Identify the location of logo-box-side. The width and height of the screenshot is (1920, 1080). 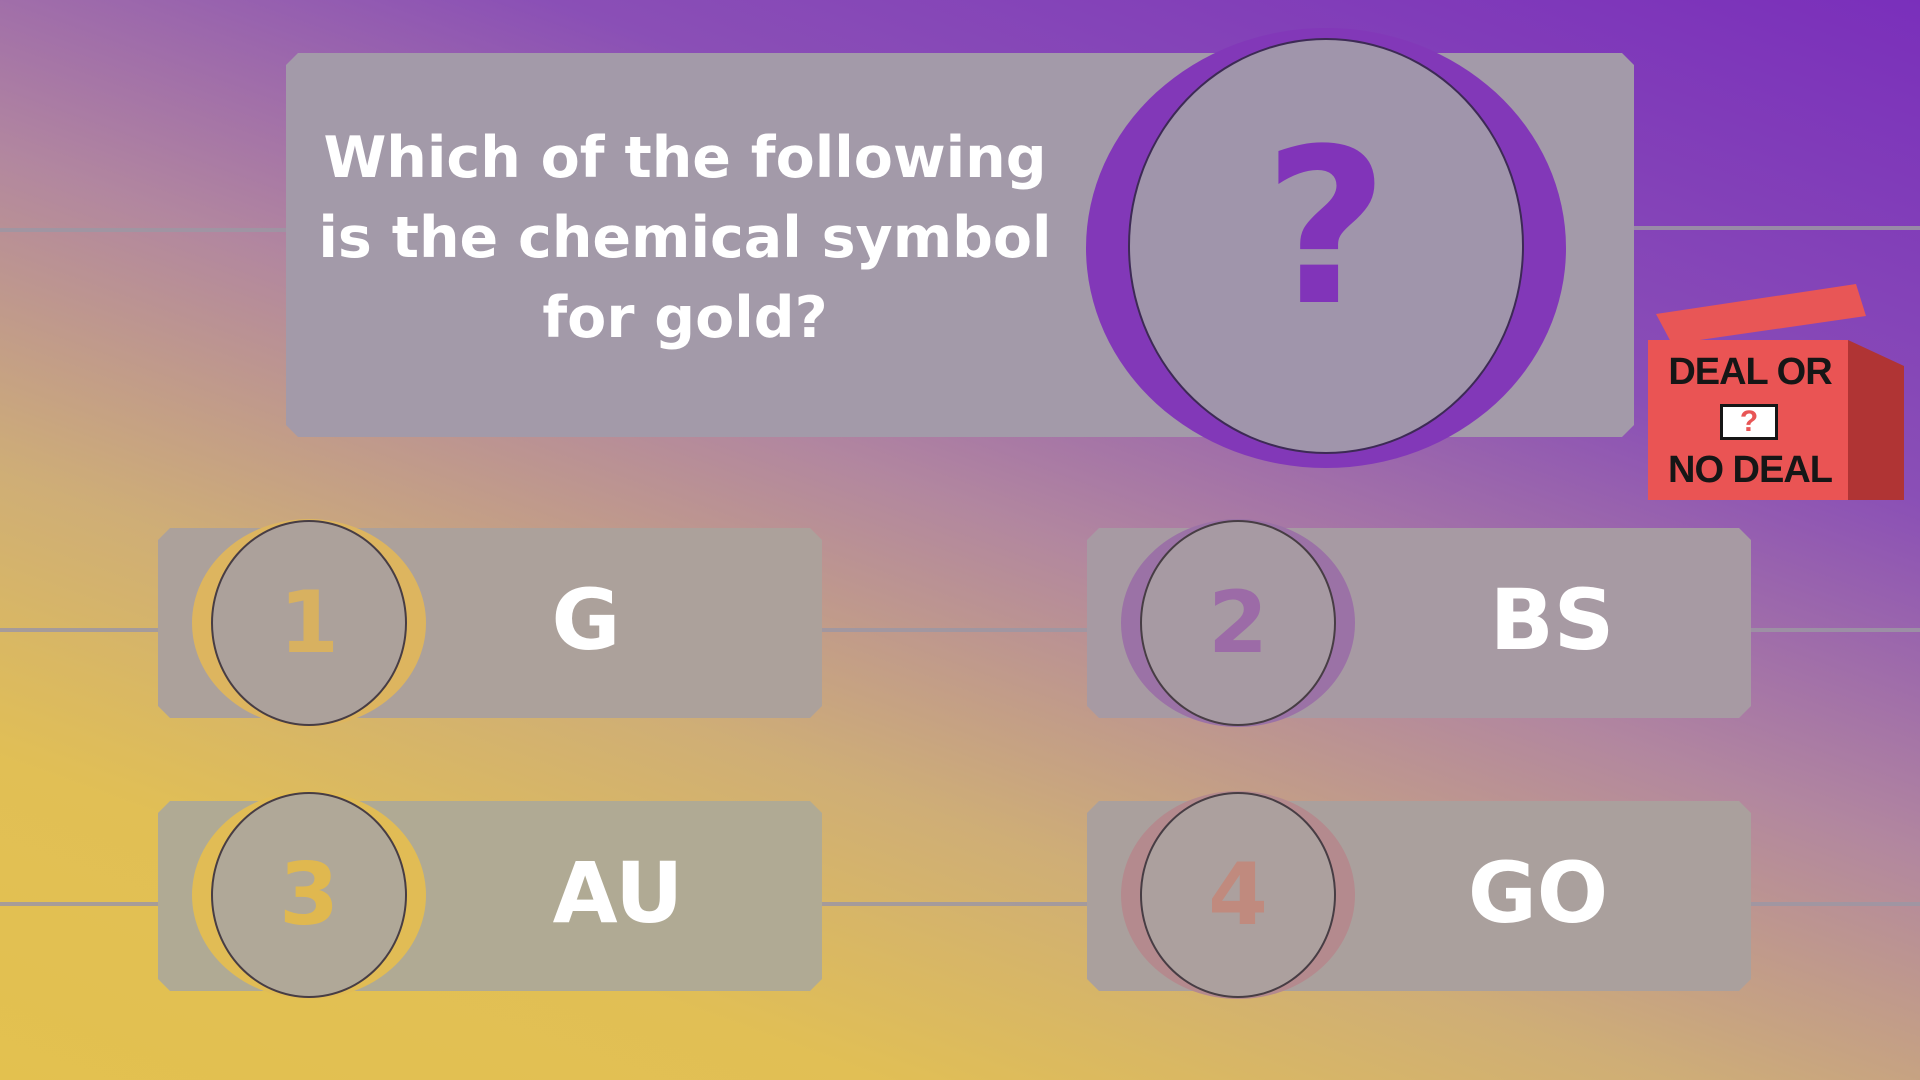
(1876, 420).